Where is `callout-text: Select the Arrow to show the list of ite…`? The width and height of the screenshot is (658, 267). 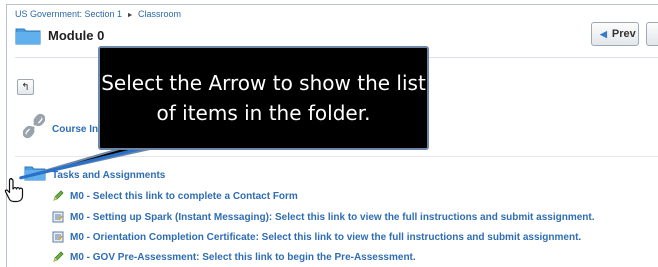
callout-text: Select the Arrow to show the list of ite… is located at coordinates (263, 98).